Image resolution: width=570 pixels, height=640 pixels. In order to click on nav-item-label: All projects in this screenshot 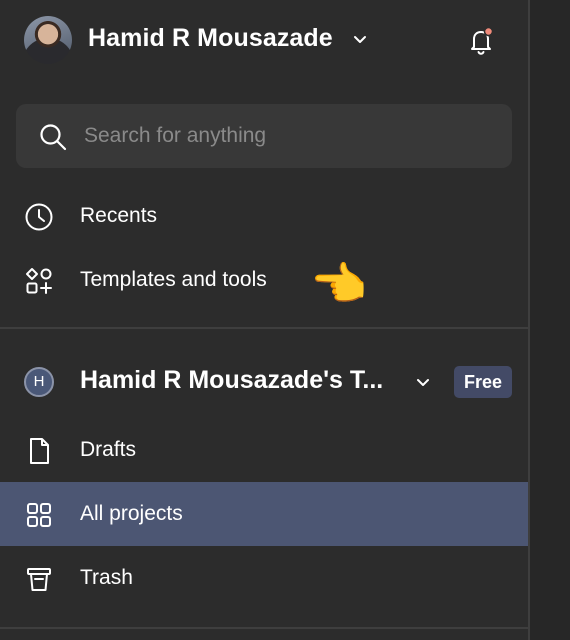, I will do `click(131, 513)`.